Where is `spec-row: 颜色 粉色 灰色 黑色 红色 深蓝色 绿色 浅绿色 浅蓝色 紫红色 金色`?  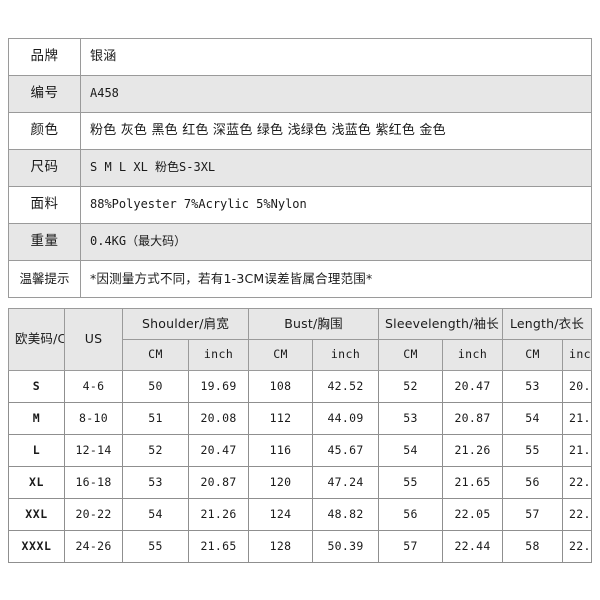 spec-row: 颜色 粉色 灰色 黑色 红色 深蓝色 绿色 浅绿色 浅蓝色 紫红色 金色 is located at coordinates (300, 131).